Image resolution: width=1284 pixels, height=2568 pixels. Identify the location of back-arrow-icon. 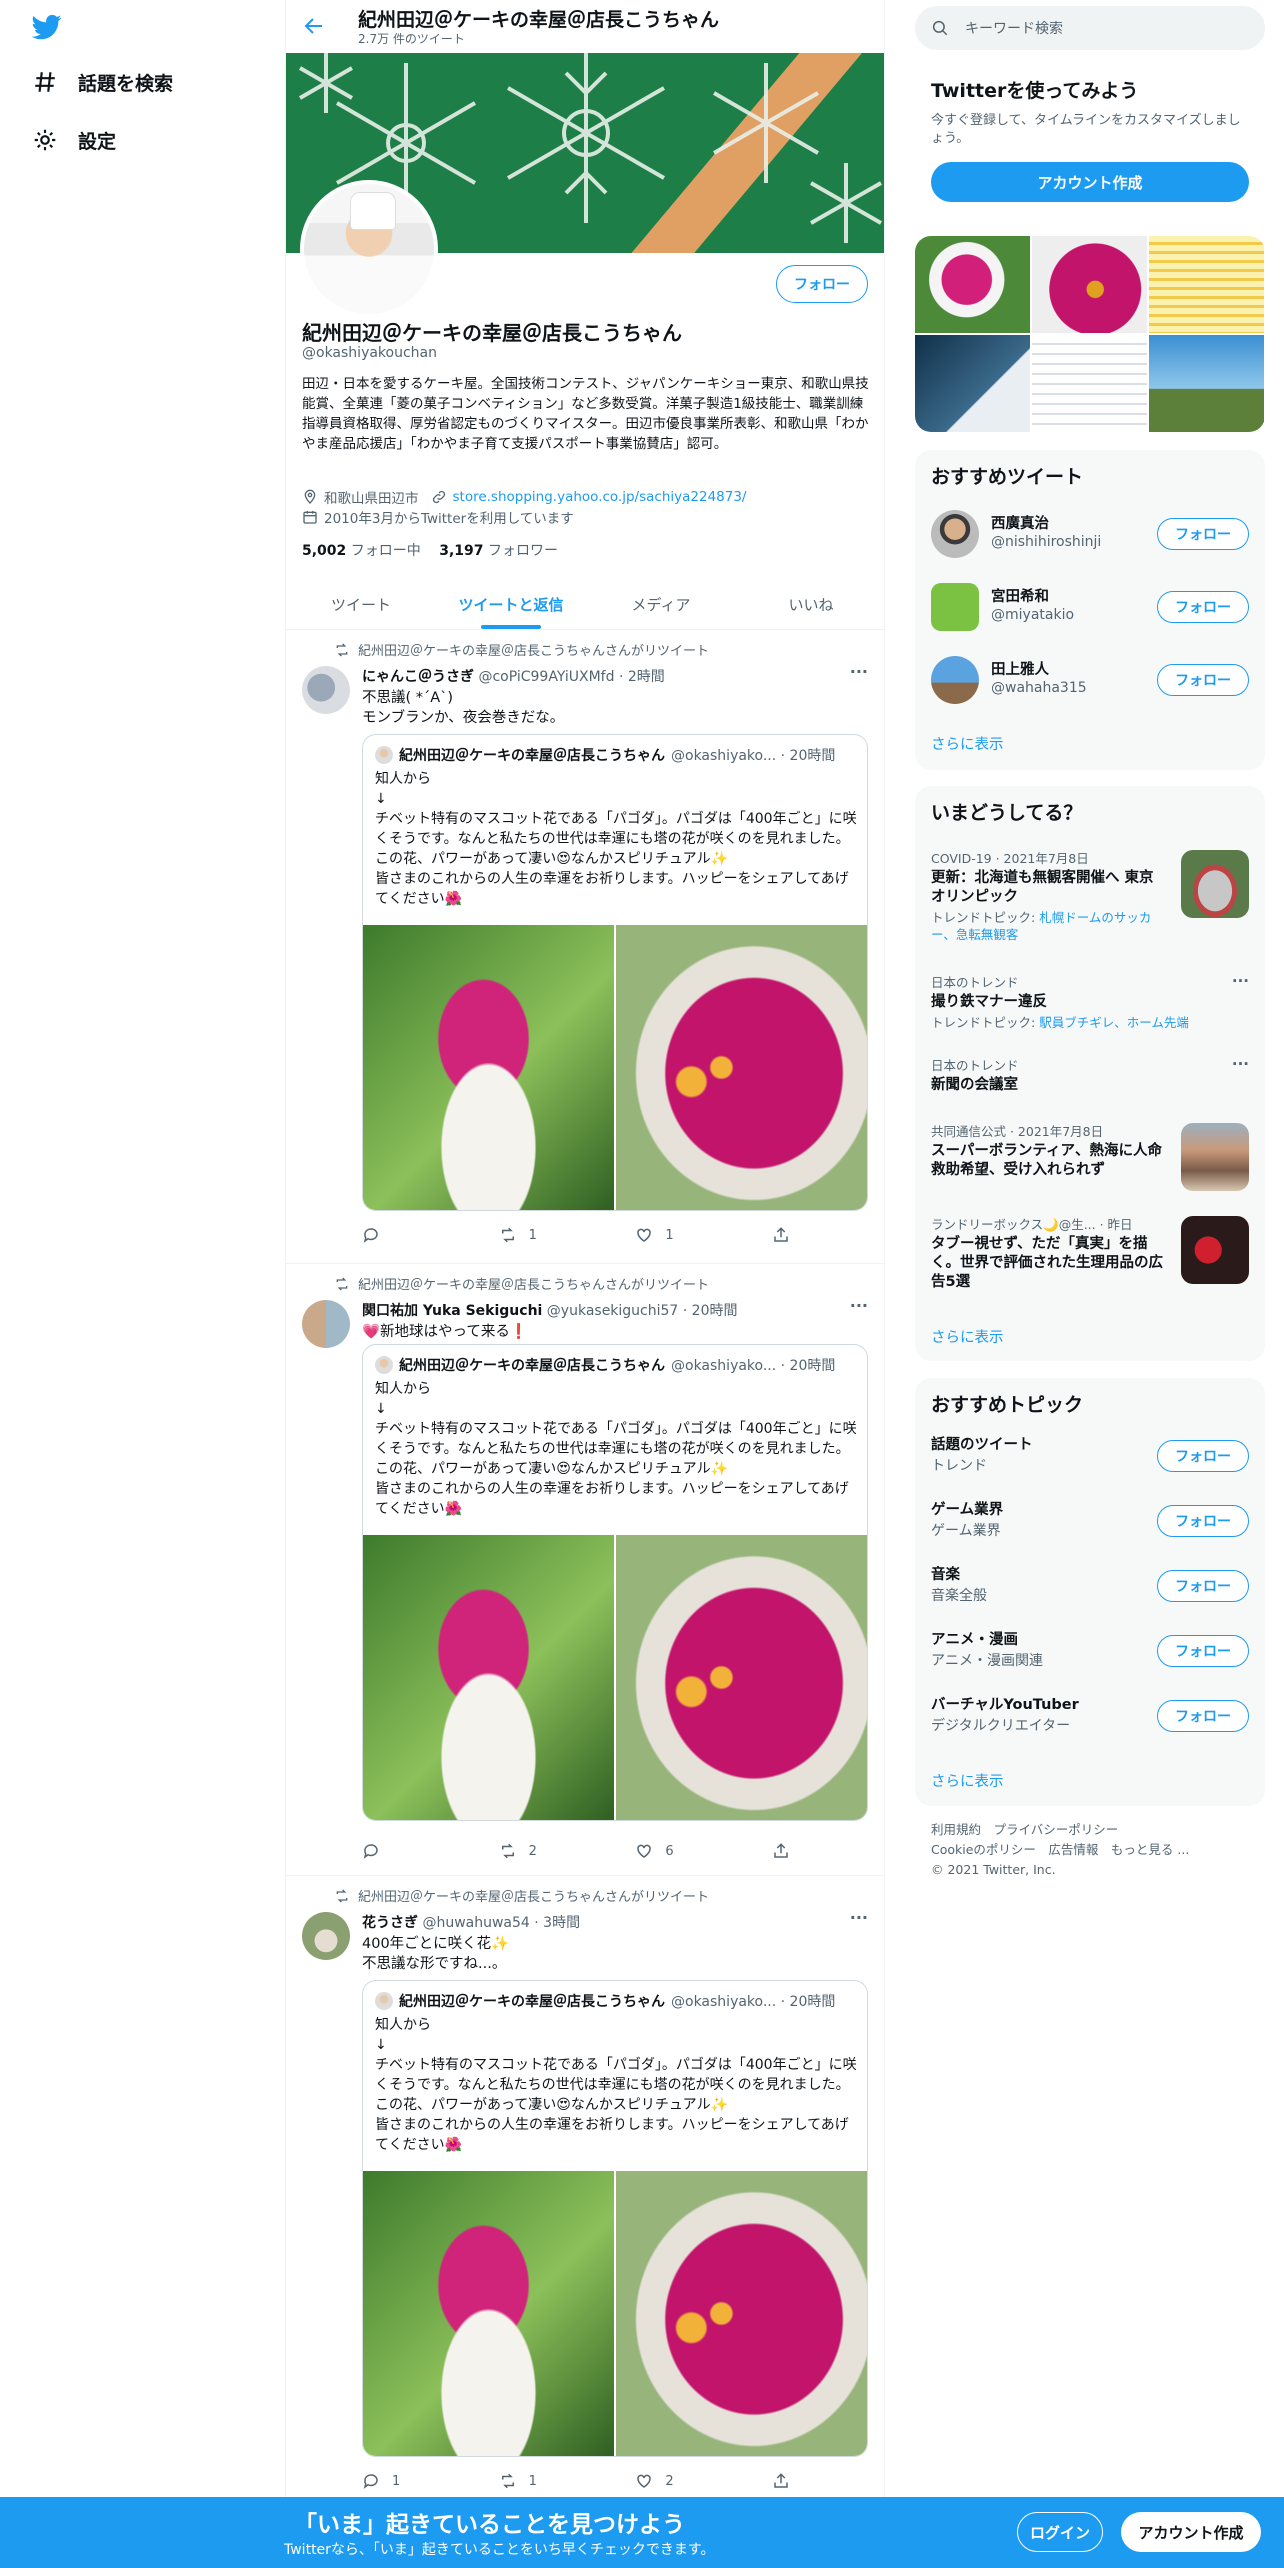
(314, 26).